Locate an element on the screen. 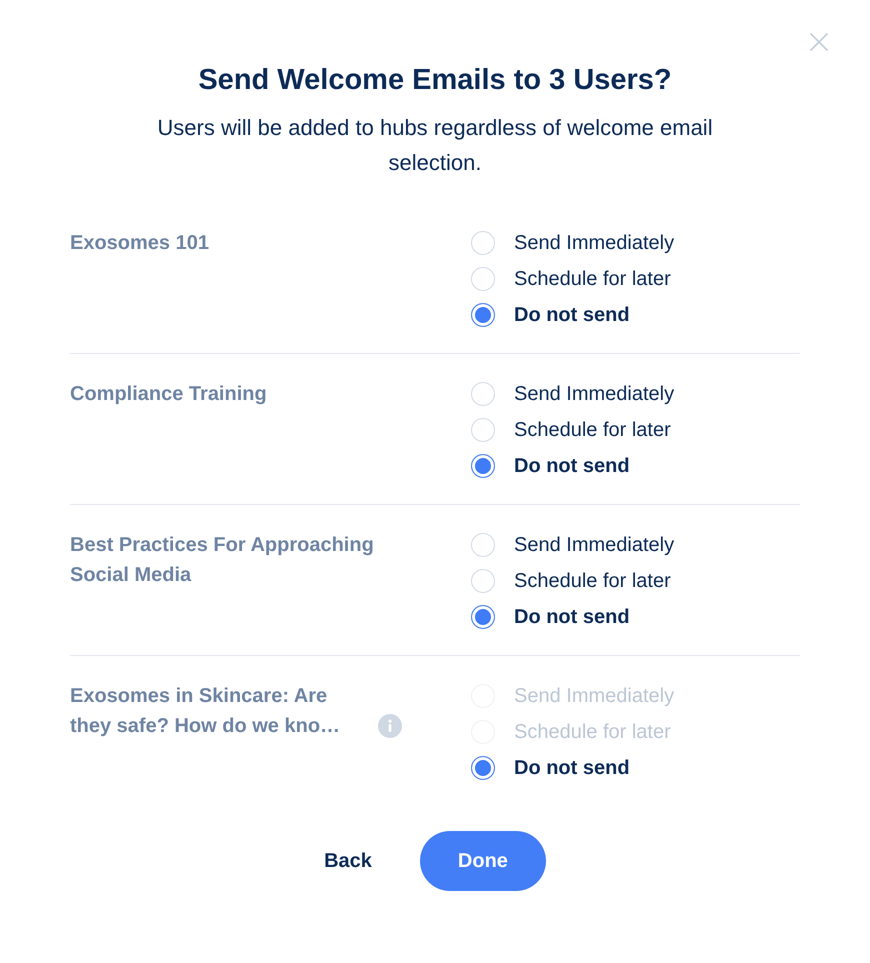 This screenshot has height=963, width=870. hub-name: Best Practices For Approaching Social Media is located at coordinates (222, 560).